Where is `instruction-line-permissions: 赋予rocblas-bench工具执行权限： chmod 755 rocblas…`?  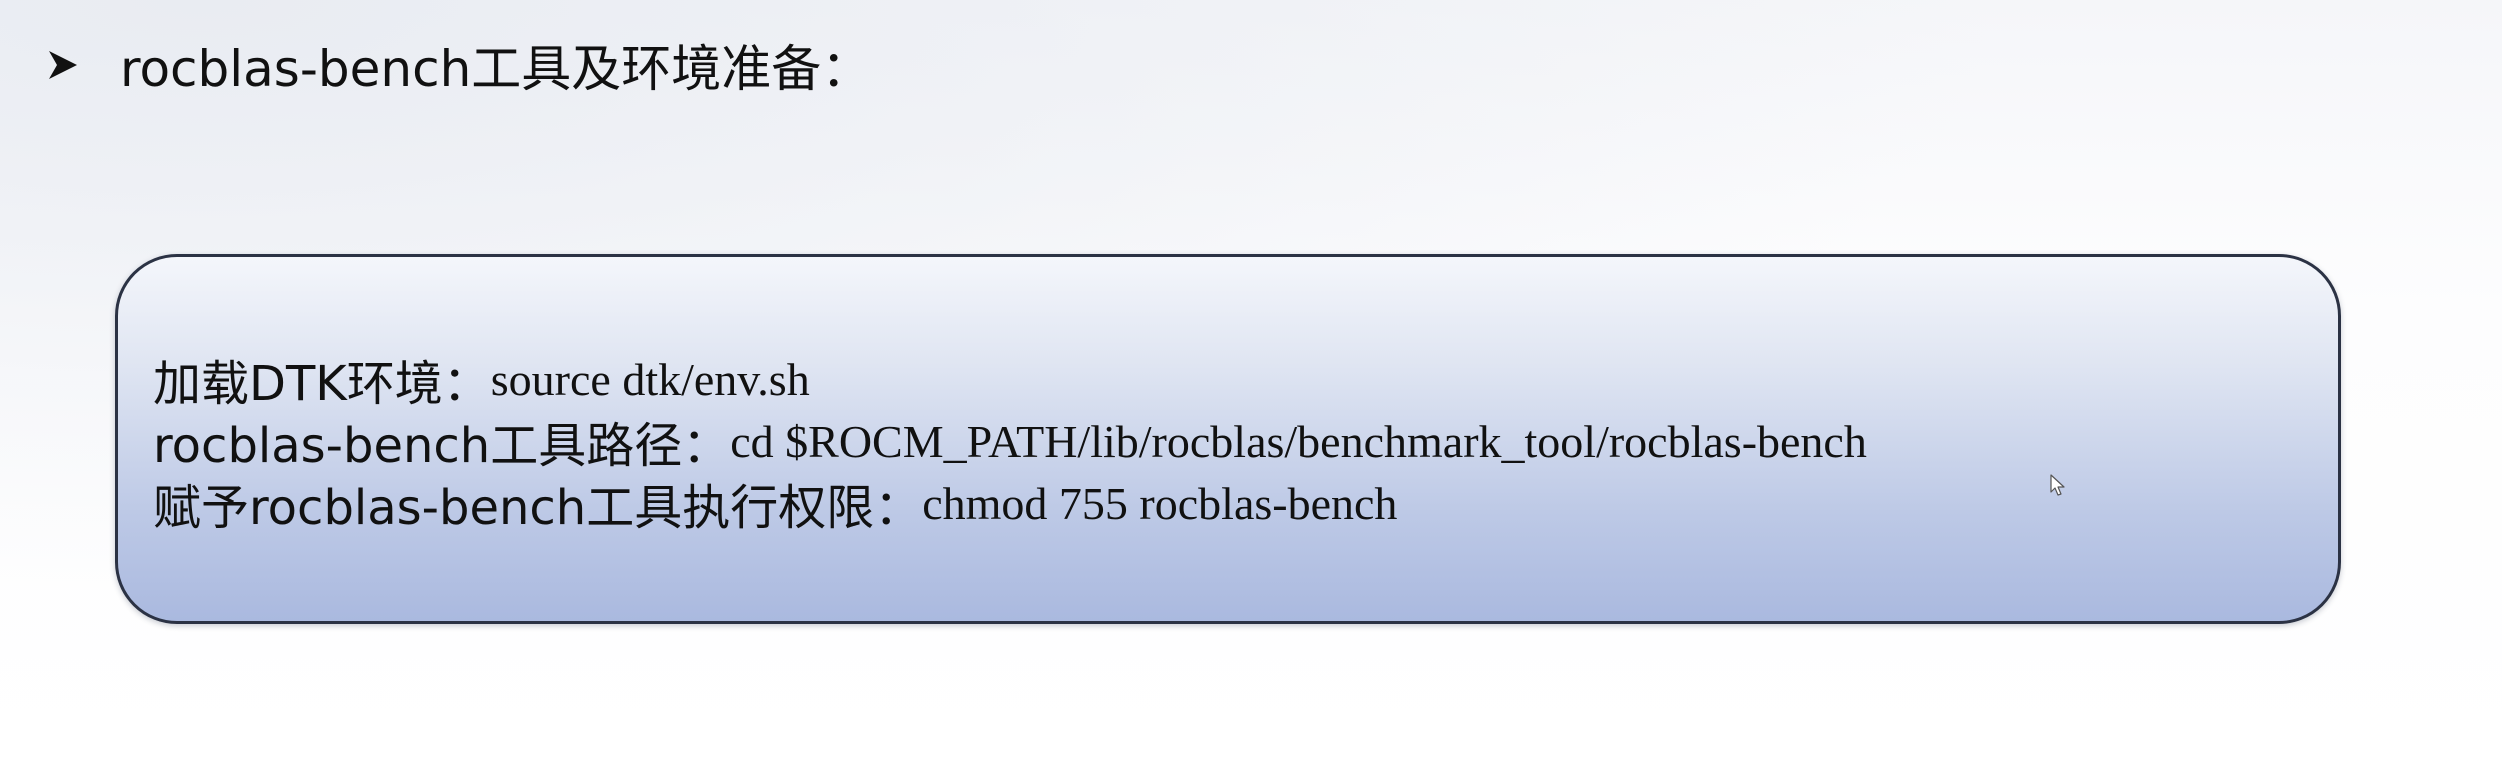
instruction-line-permissions: 赋予rocblas-bench工具执行权限： chmod 755 rocblas… is located at coordinates (1010, 504).